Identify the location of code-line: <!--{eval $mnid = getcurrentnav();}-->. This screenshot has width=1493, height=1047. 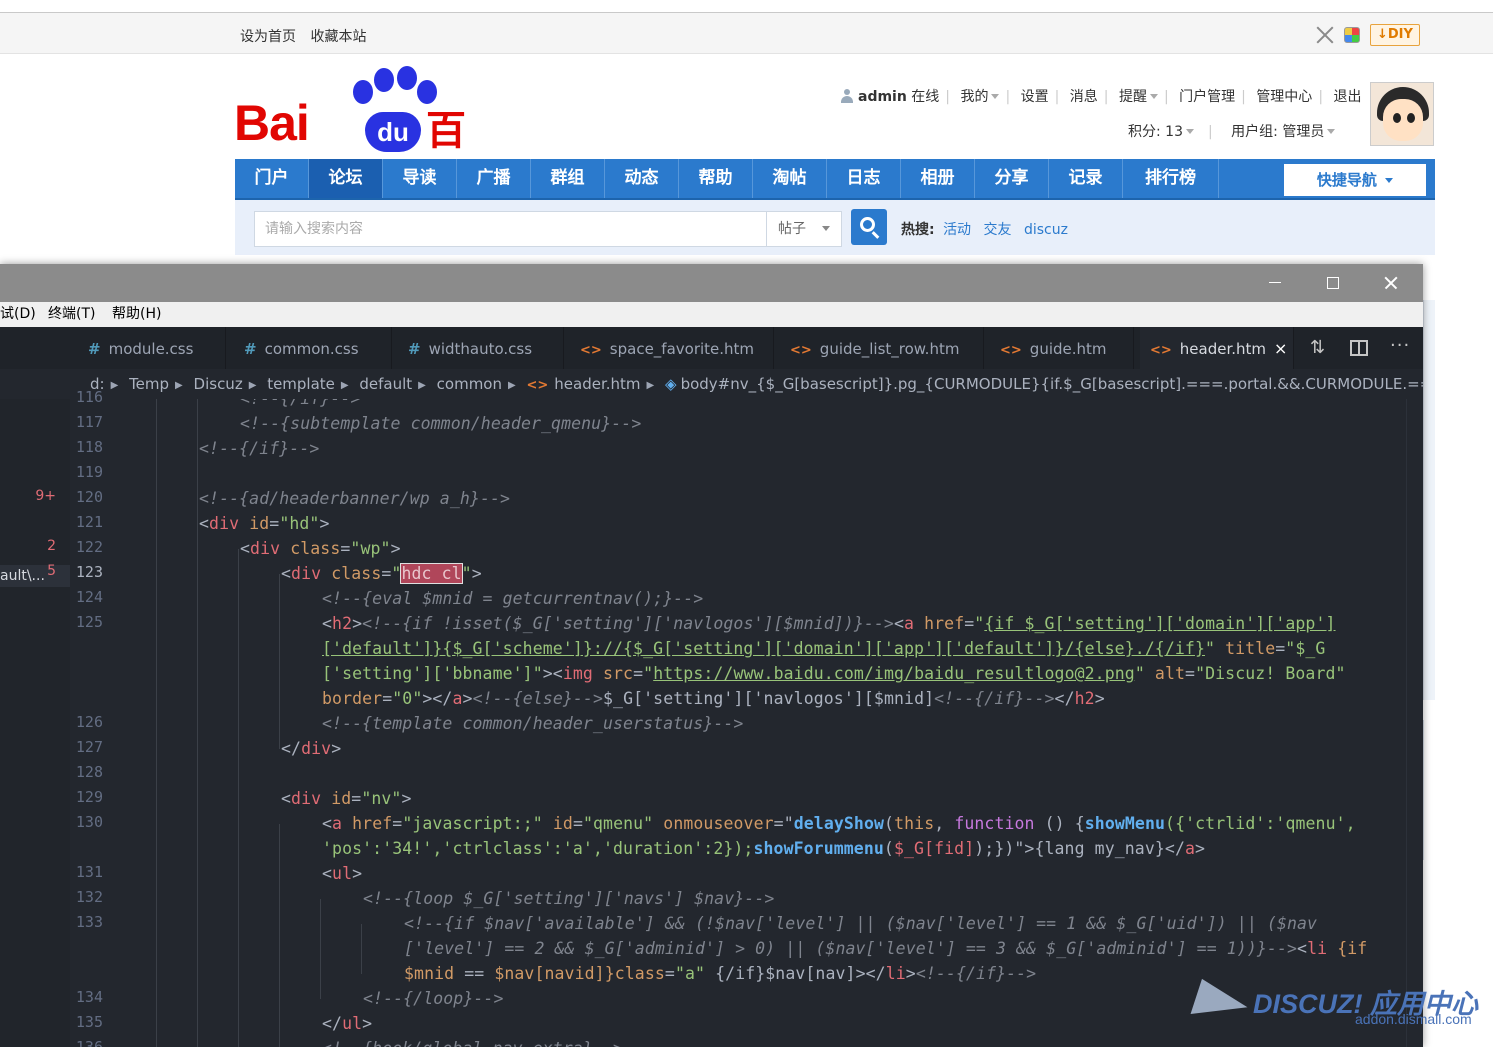
(513, 598).